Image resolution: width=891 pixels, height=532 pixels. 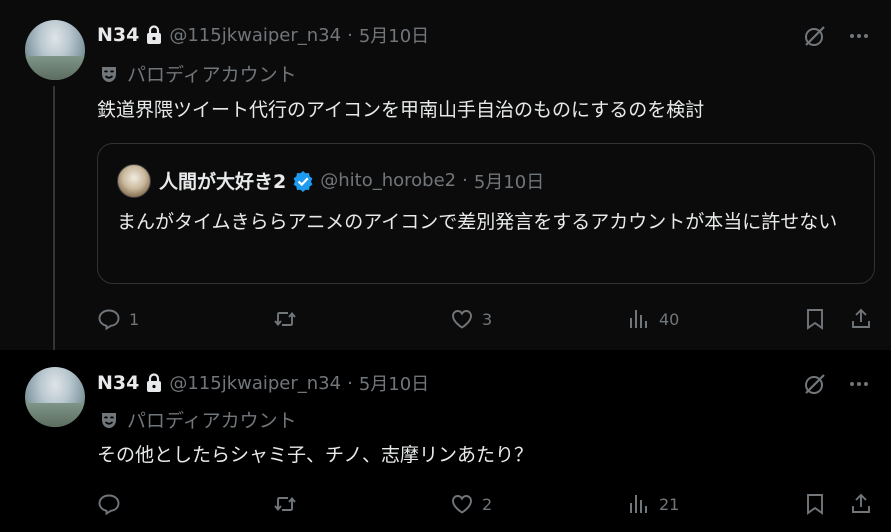 What do you see at coordinates (303, 181) in the screenshot?
I see `verified-icon` at bounding box center [303, 181].